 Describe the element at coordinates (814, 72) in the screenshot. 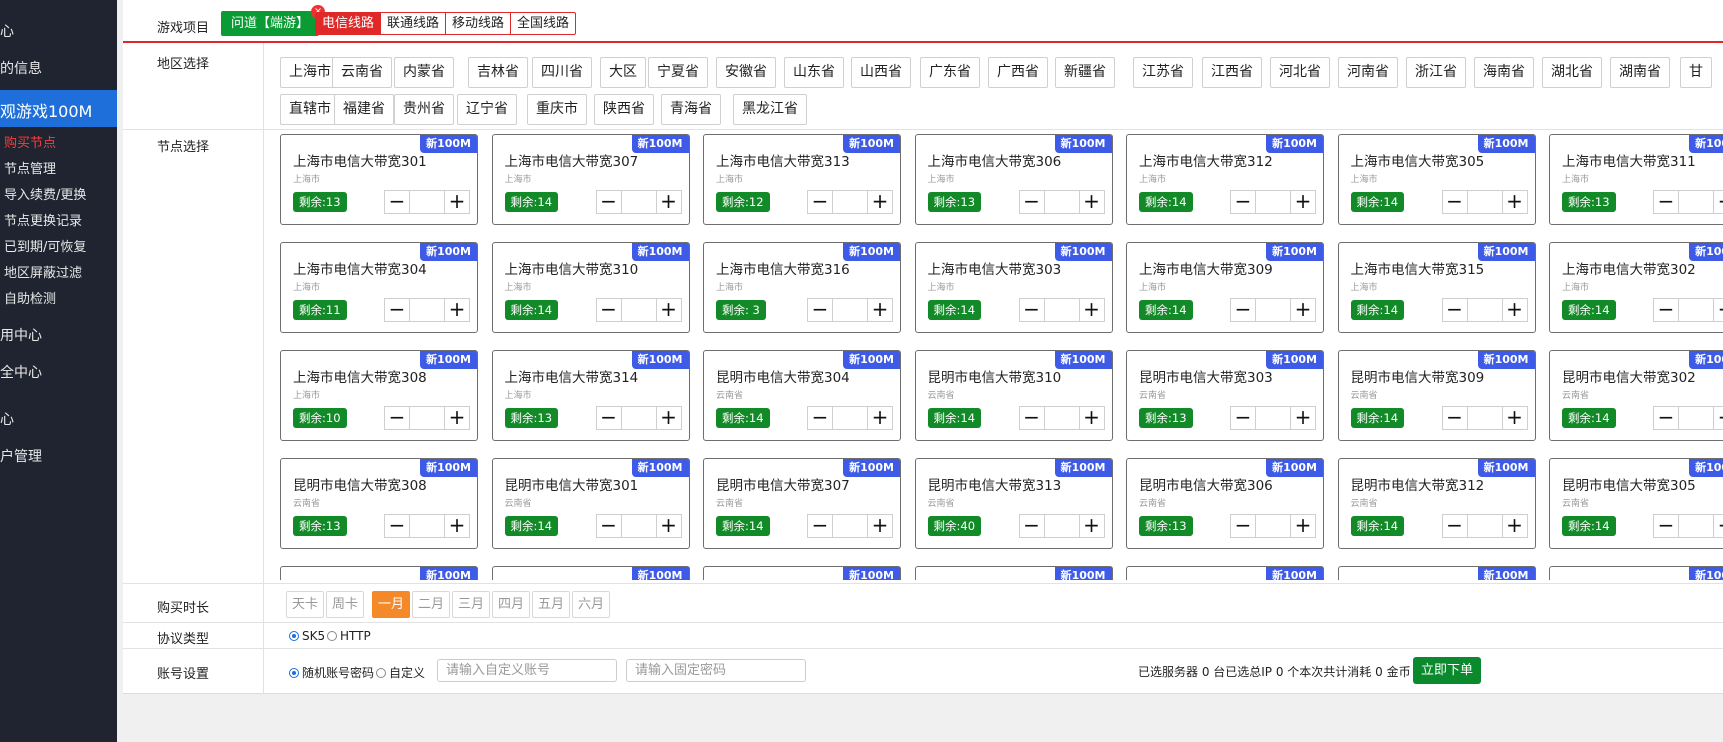

I see `region-button: 山东省` at that location.